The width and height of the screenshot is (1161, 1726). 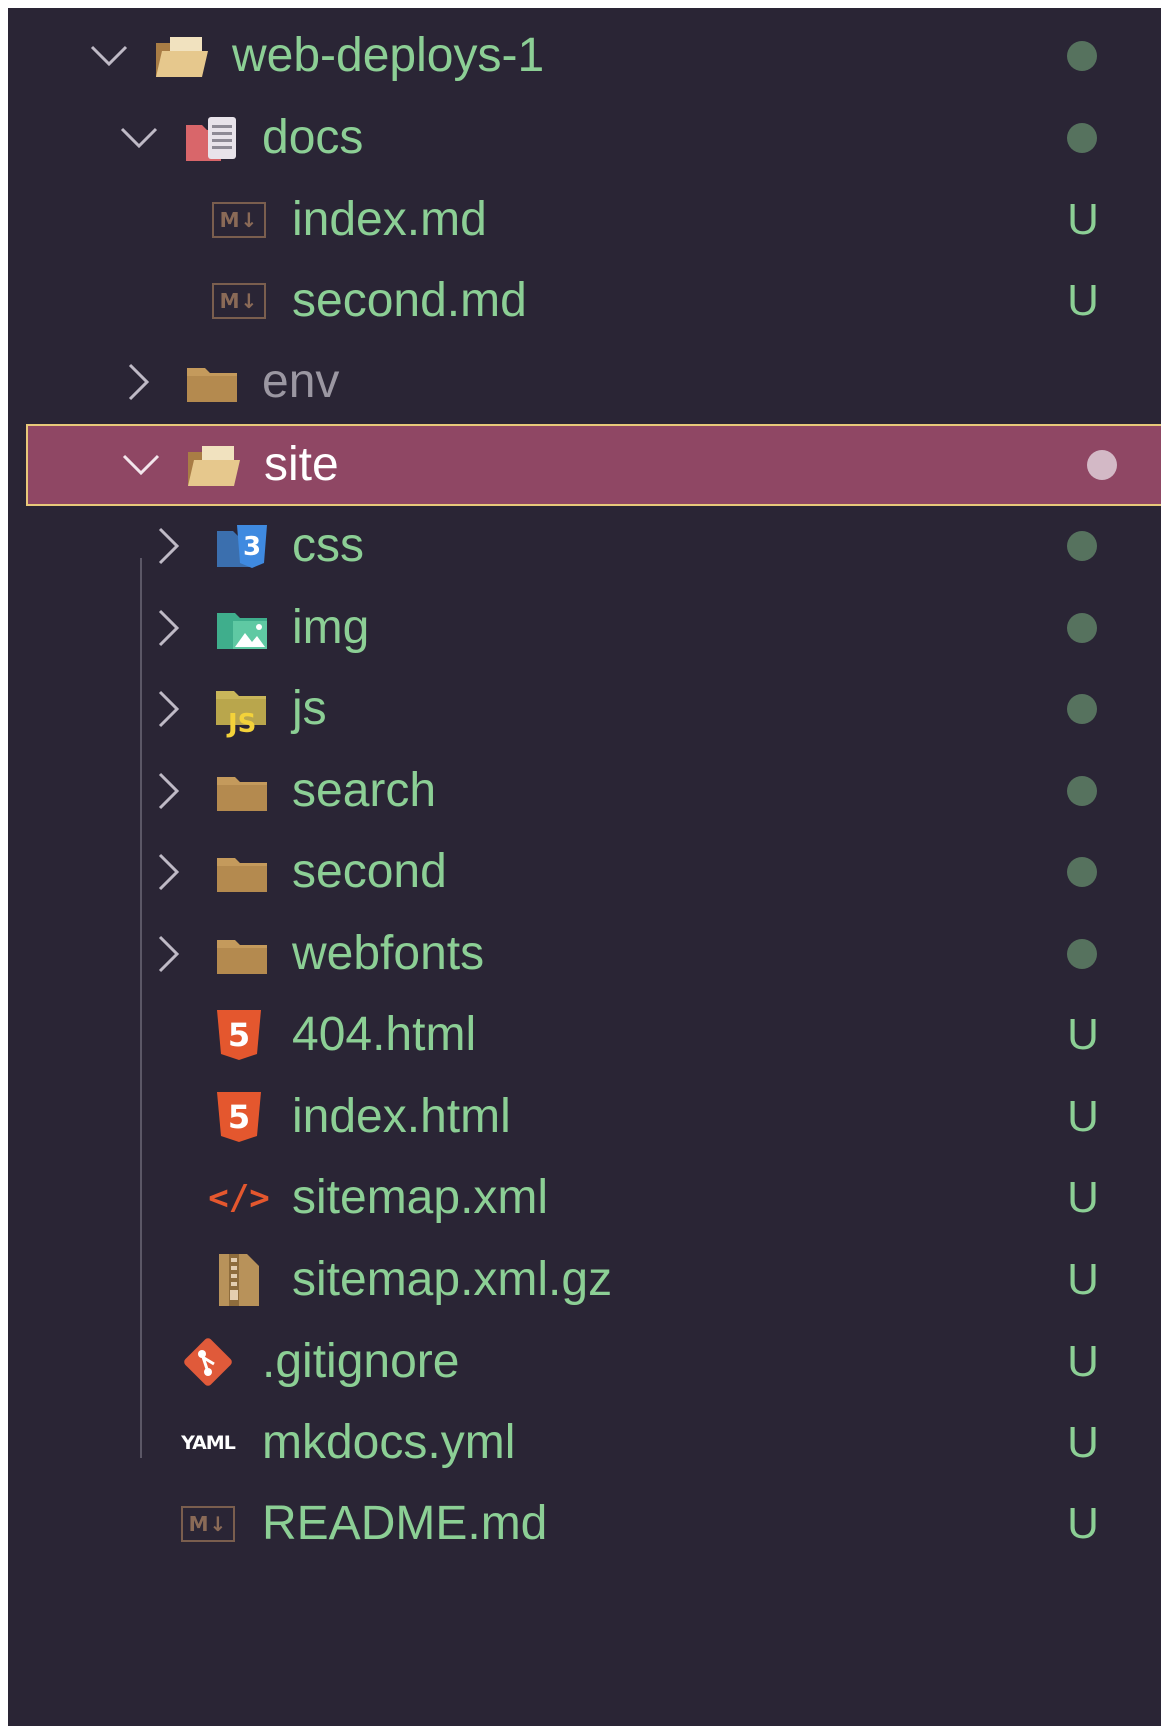 What do you see at coordinates (301, 381) in the screenshot?
I see `tree-item-label: env` at bounding box center [301, 381].